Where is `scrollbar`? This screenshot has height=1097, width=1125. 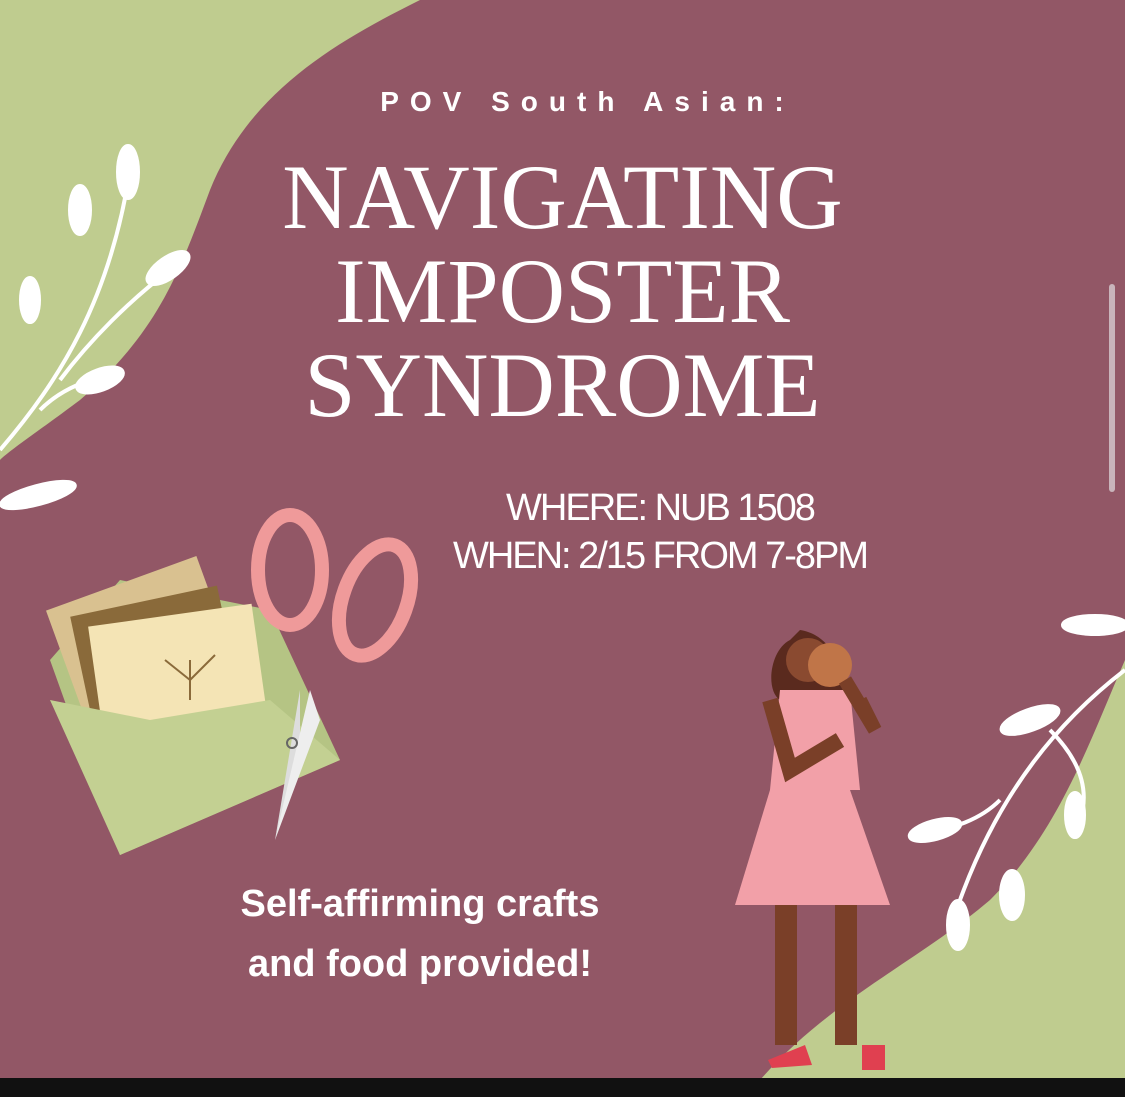
scrollbar is located at coordinates (1112, 388).